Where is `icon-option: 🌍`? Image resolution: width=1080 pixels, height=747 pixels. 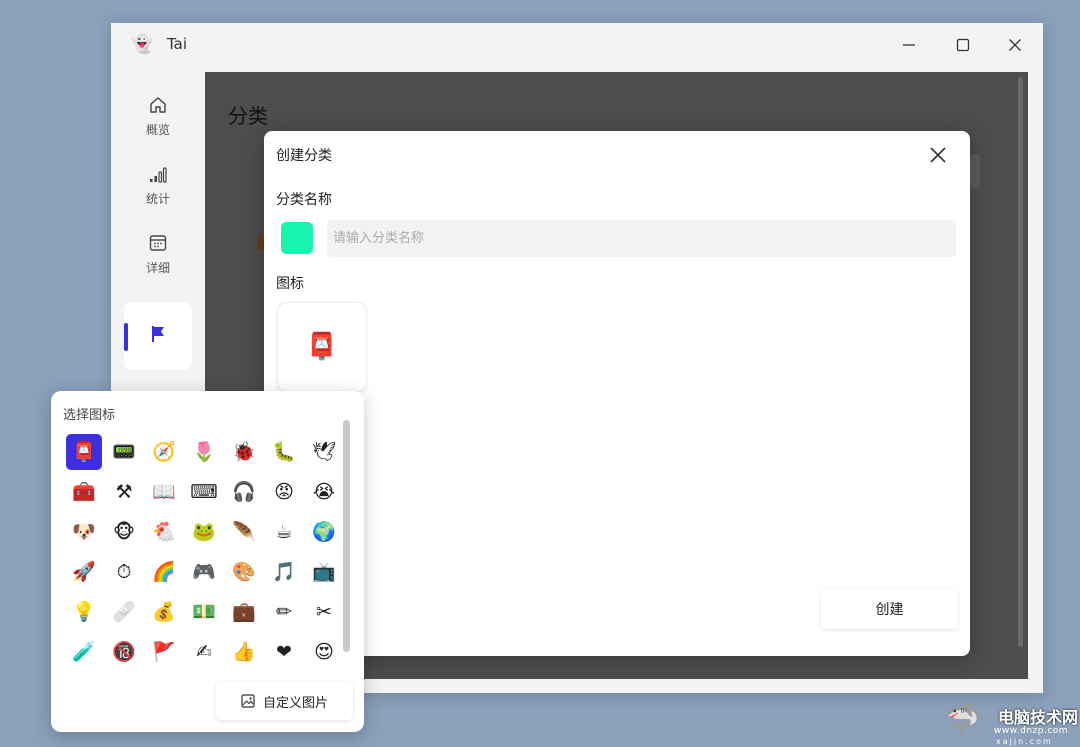
icon-option: 🌍 is located at coordinates (324, 532).